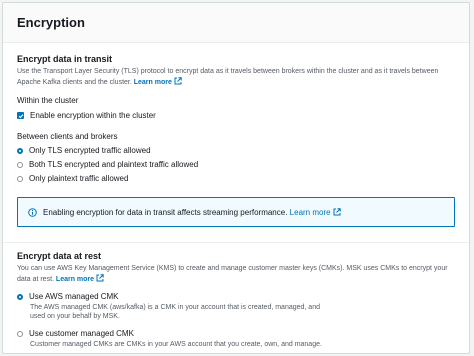  I want to click on panel-title: Encryption, so click(51, 22).